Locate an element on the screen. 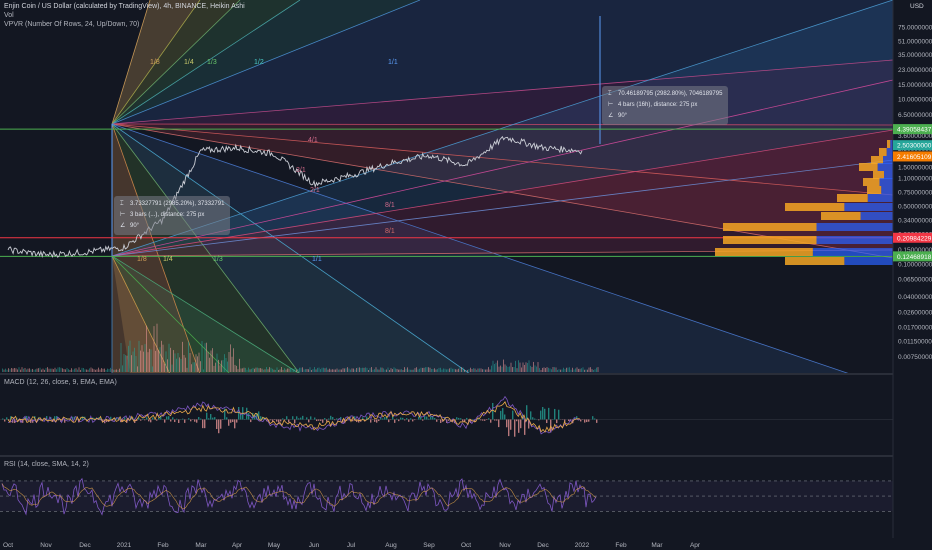  bar-range-icon: ⊢ is located at coordinates (611, 105).